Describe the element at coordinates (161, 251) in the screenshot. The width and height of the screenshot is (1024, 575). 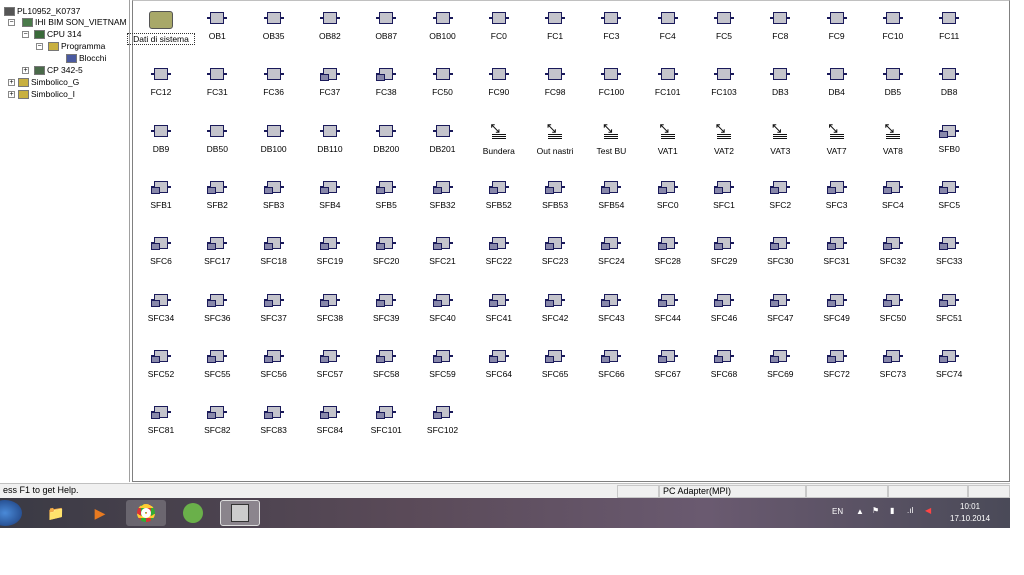
I see `block-item: SFC6` at that location.